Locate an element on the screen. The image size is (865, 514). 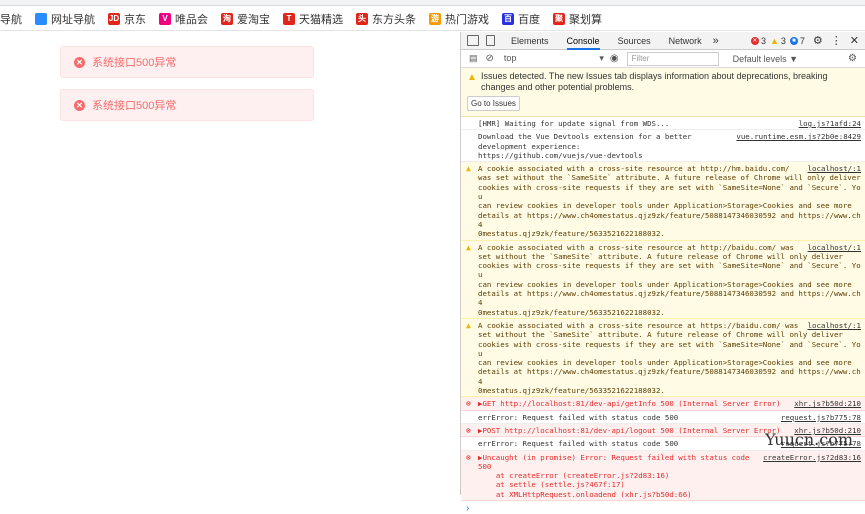
bookmark-item: 淘爱淘宝 is located at coordinates (245, 19).